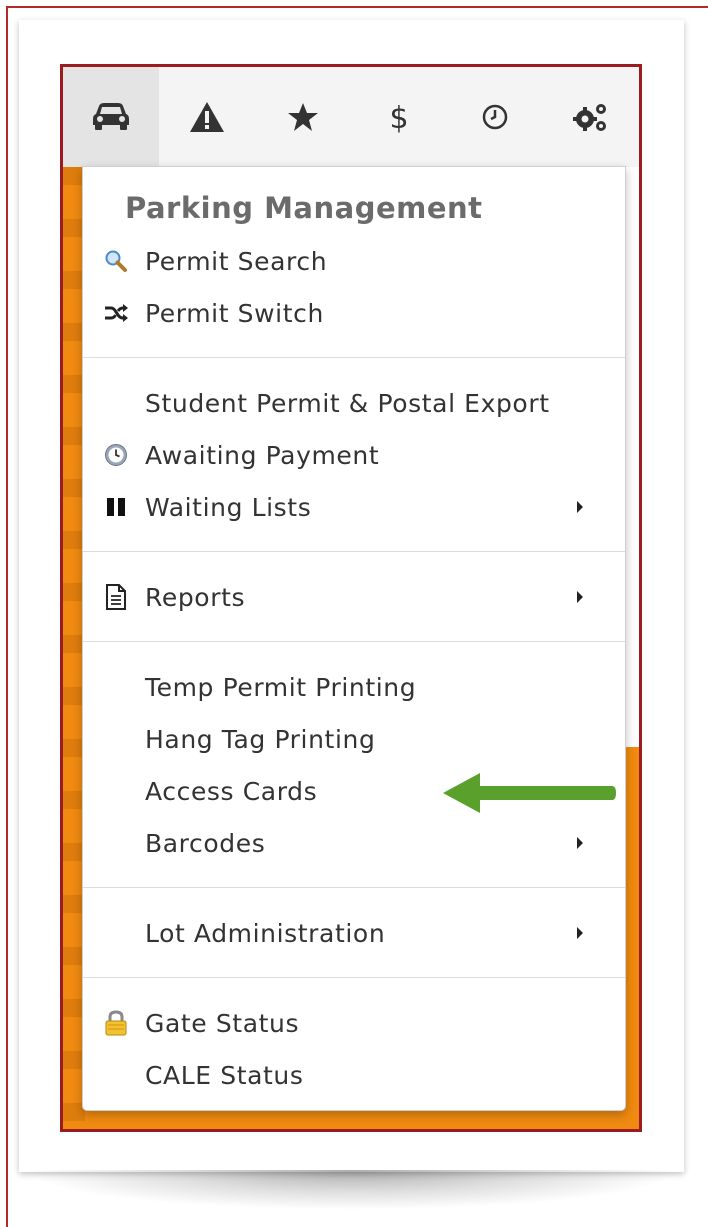 The width and height of the screenshot is (708, 1227). What do you see at coordinates (7, 616) in the screenshot?
I see `outer-frame-left` at bounding box center [7, 616].